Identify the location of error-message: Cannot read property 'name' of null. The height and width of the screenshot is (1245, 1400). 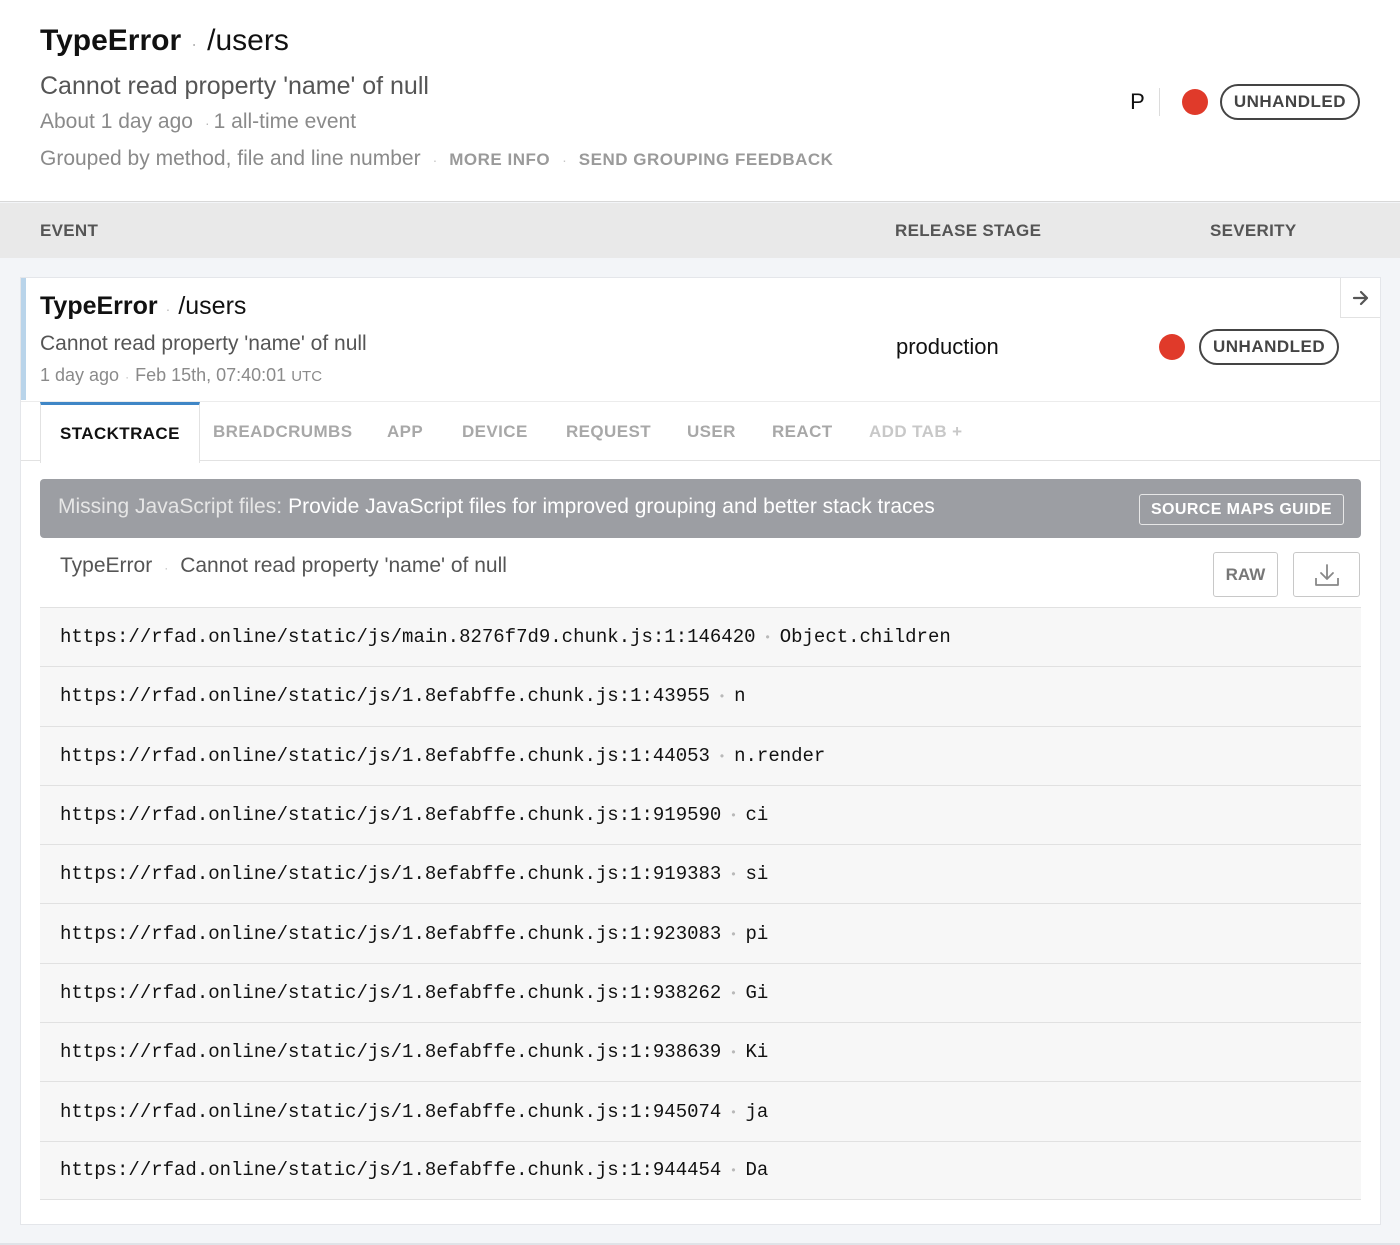
(234, 86).